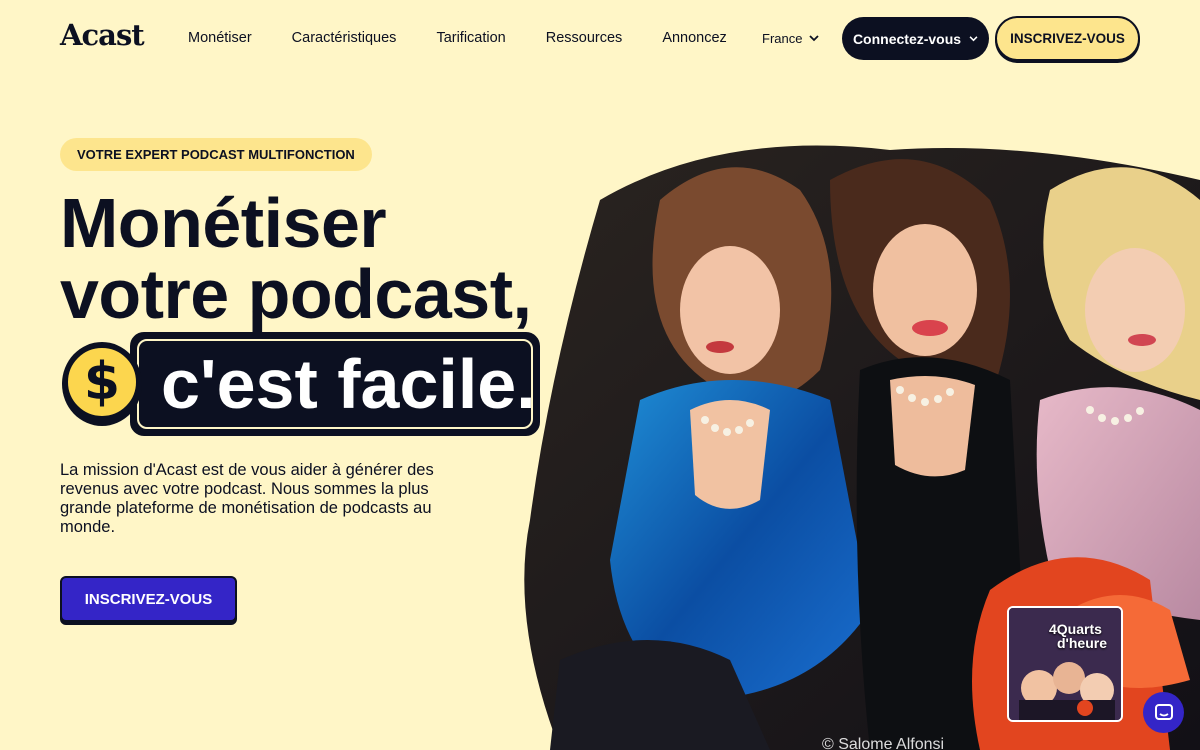 This screenshot has width=1200, height=750. What do you see at coordinates (348, 384) in the screenshot?
I see `hero-headline-line3-text: c'est facile.` at bounding box center [348, 384].